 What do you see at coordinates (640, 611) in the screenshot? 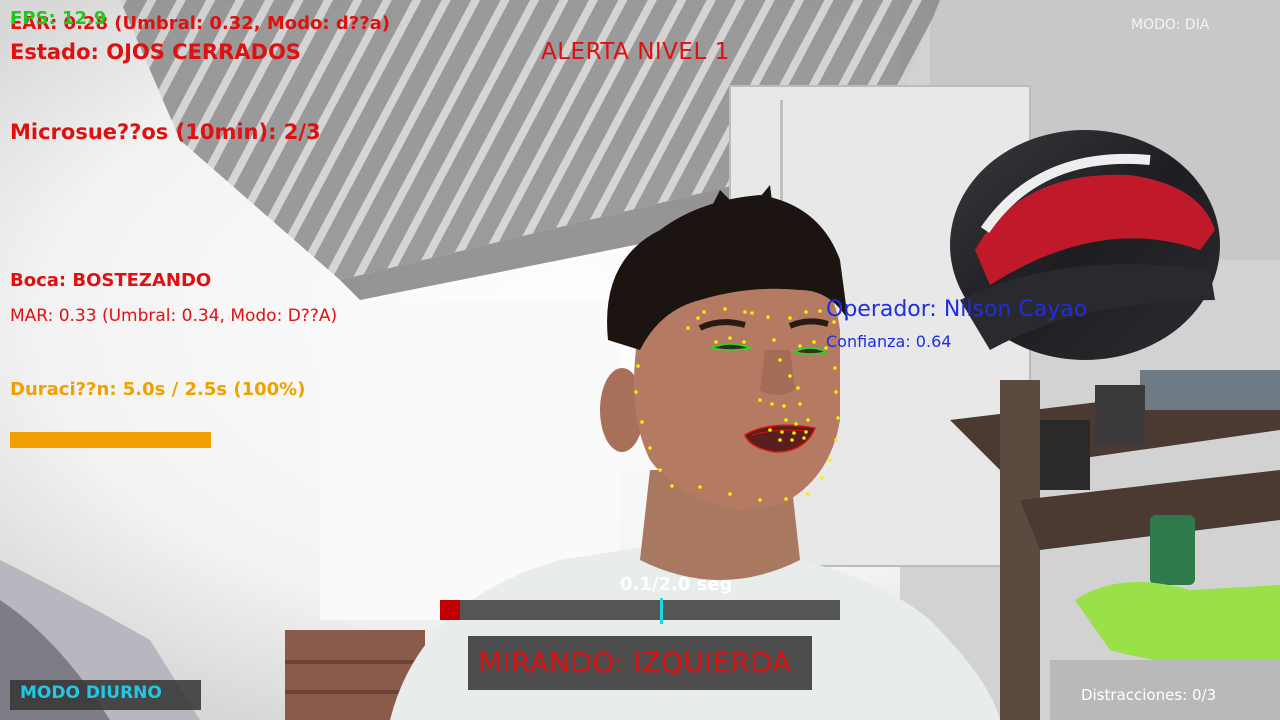
I see `distraction-progress-bar` at bounding box center [640, 611].